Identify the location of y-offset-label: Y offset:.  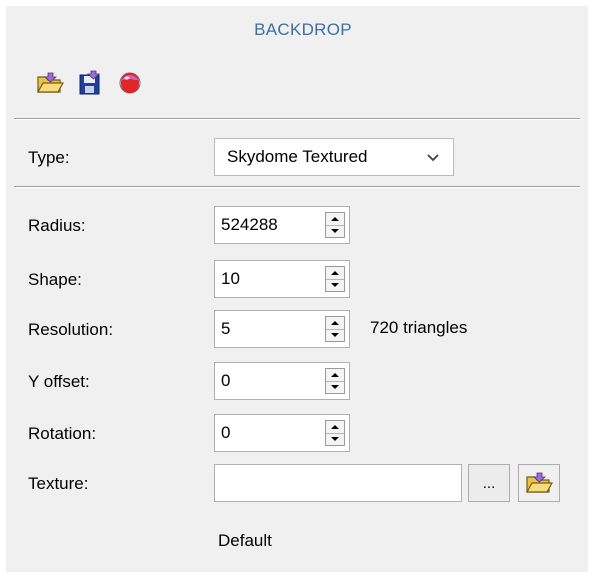
(59, 381).